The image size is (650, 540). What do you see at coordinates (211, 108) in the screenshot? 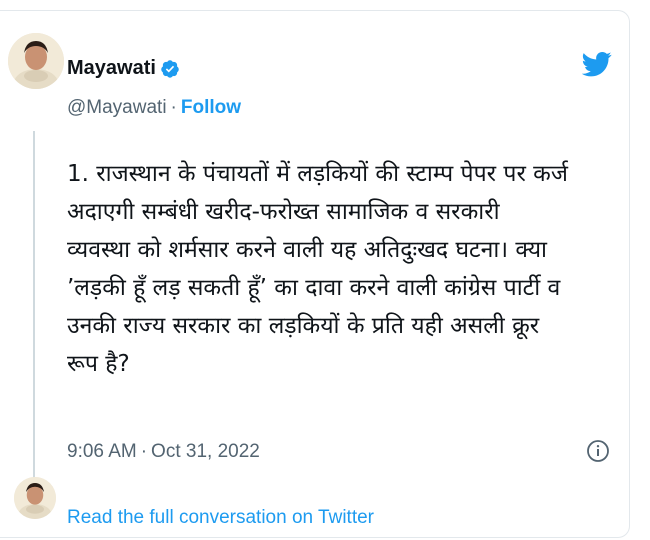
I see `follow-button: Follow` at bounding box center [211, 108].